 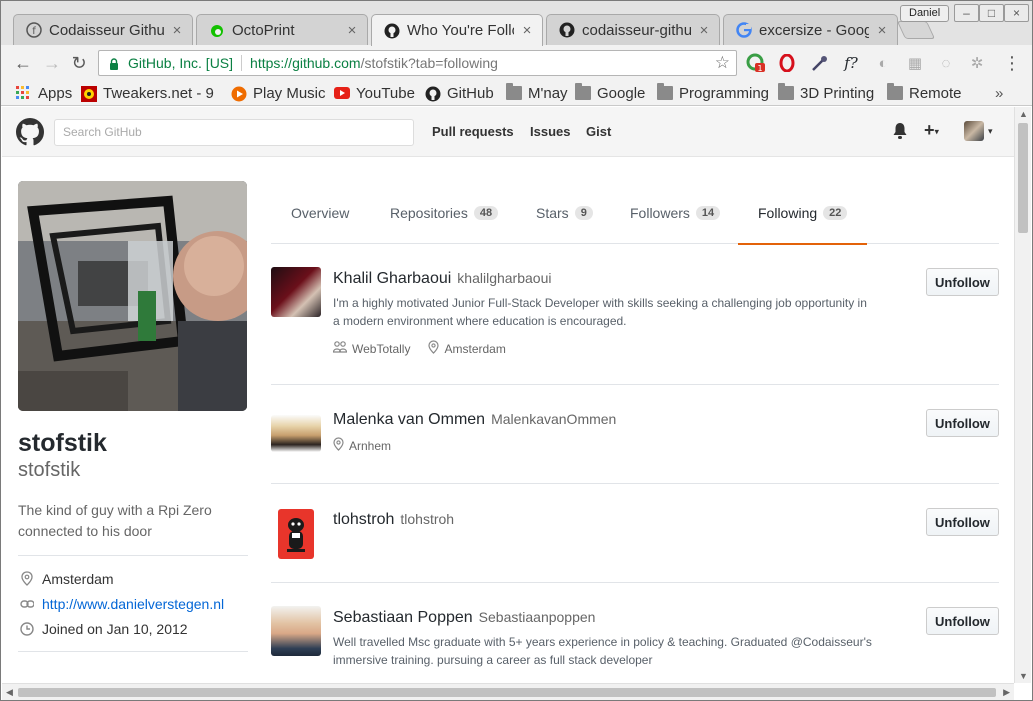 I want to click on browser-tab-octoprint: OctoPrint ×, so click(x=282, y=29).